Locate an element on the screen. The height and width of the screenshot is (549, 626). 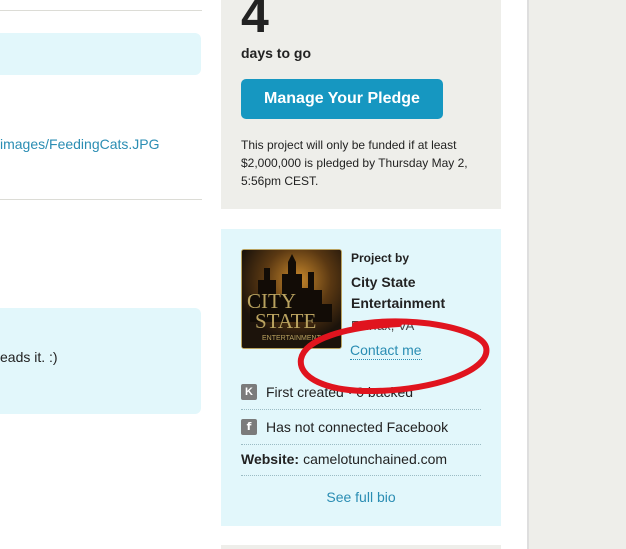
next-panel-edge is located at coordinates (361, 547).